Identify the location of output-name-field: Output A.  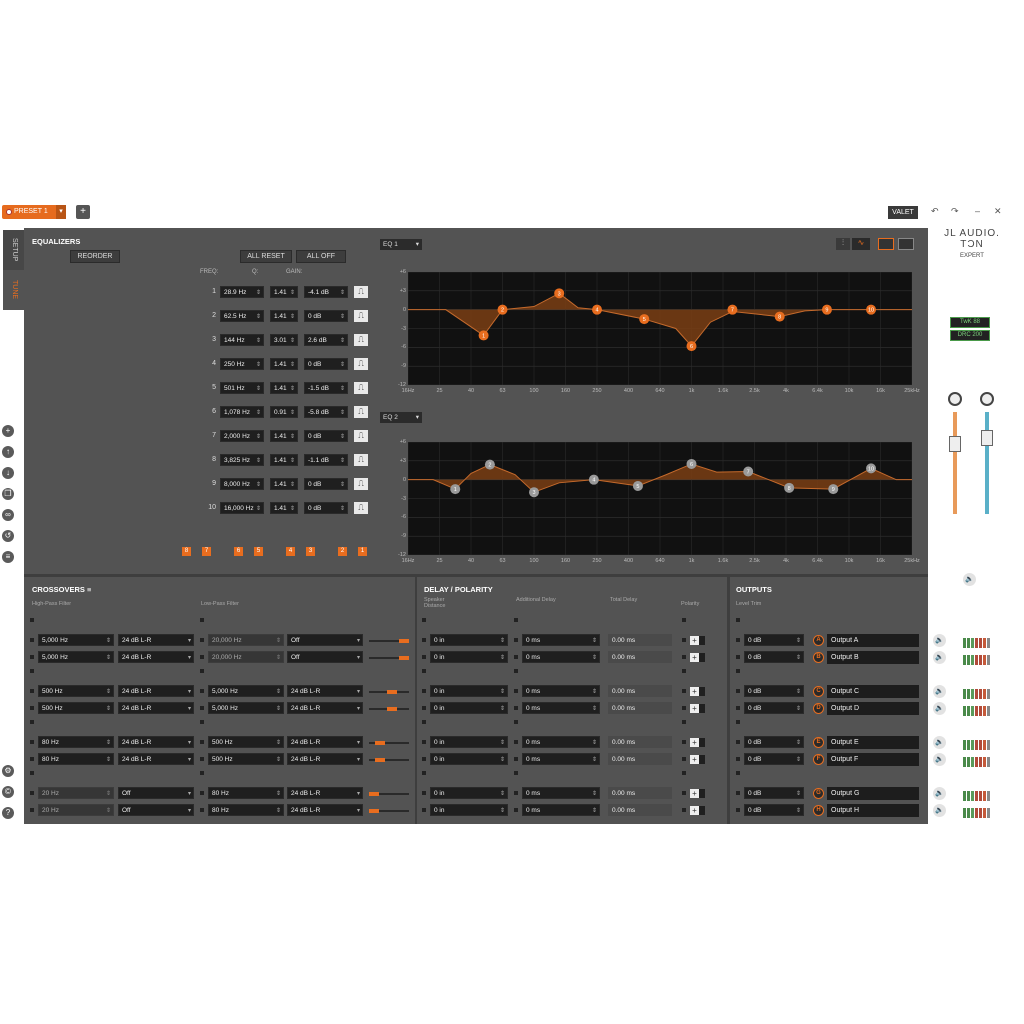
(873, 640).